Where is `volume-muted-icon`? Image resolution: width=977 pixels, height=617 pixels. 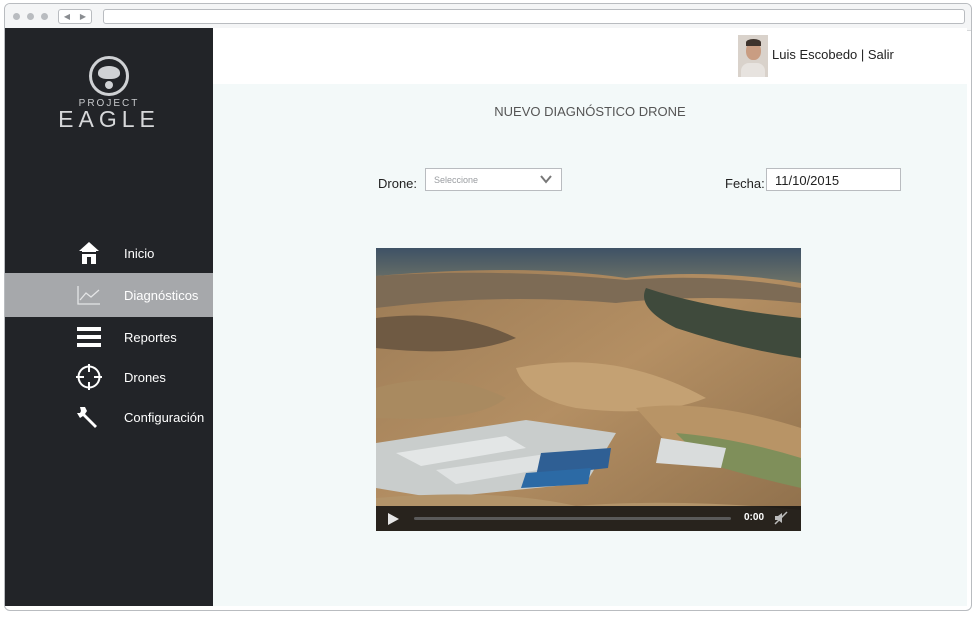 volume-muted-icon is located at coordinates (781, 518).